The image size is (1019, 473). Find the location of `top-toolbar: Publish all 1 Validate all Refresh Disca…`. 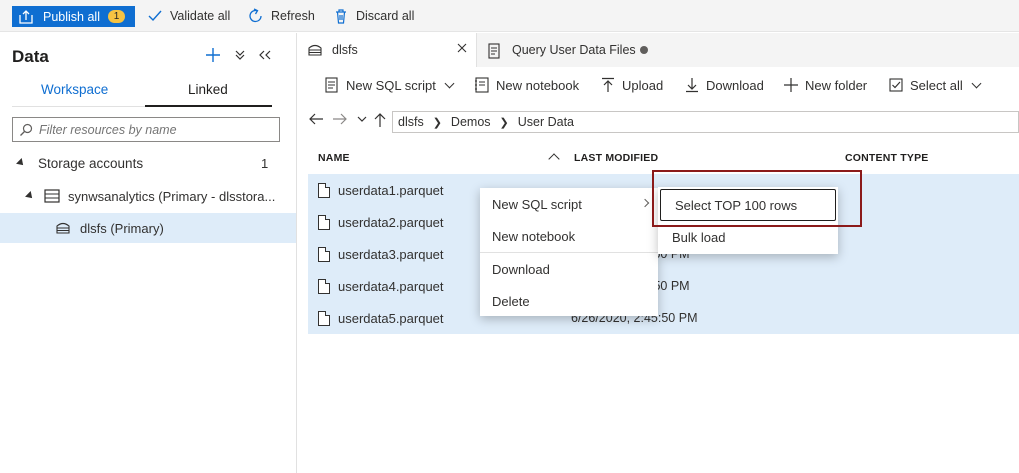

top-toolbar: Publish all 1 Validate all Refresh Disca… is located at coordinates (509, 16).